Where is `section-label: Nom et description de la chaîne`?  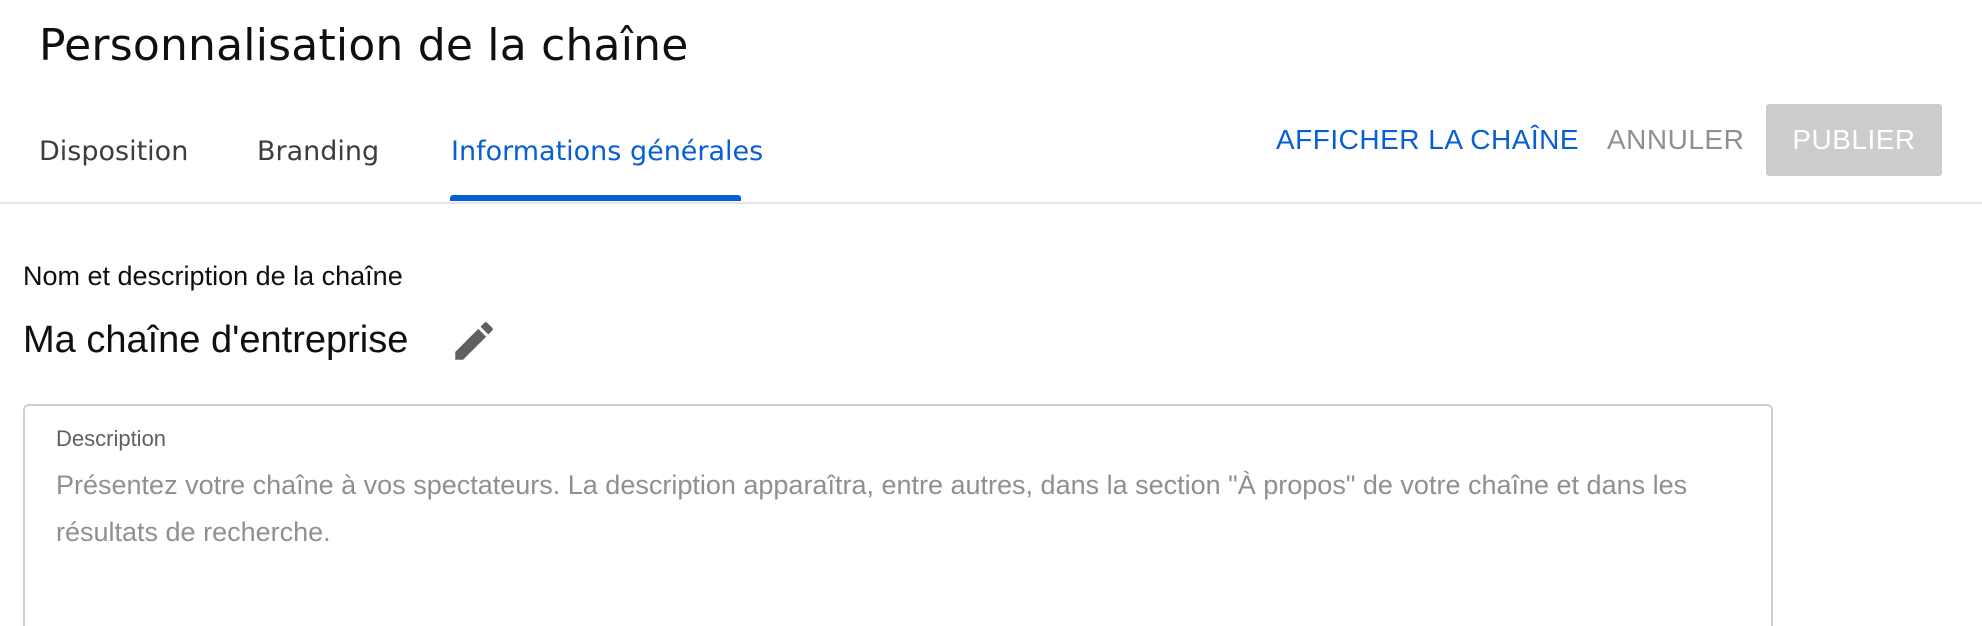
section-label: Nom et description de la chaîne is located at coordinates (213, 276).